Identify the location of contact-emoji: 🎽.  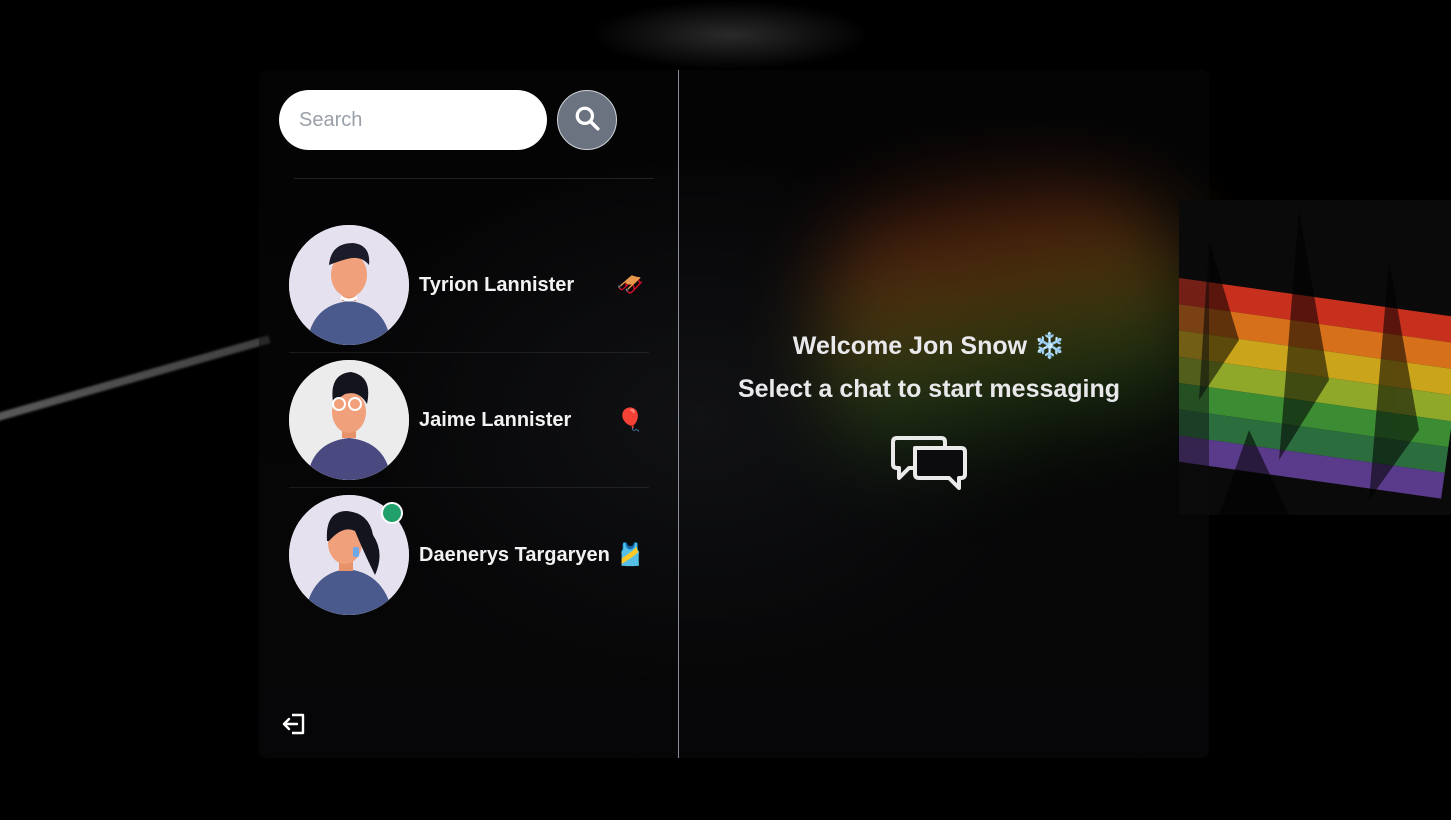
(630, 554).